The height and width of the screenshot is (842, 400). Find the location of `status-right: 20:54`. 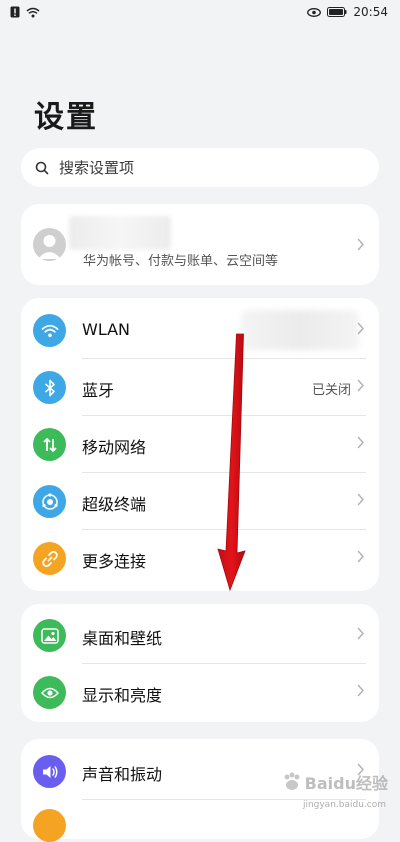

status-right: 20:54 is located at coordinates (347, 12).